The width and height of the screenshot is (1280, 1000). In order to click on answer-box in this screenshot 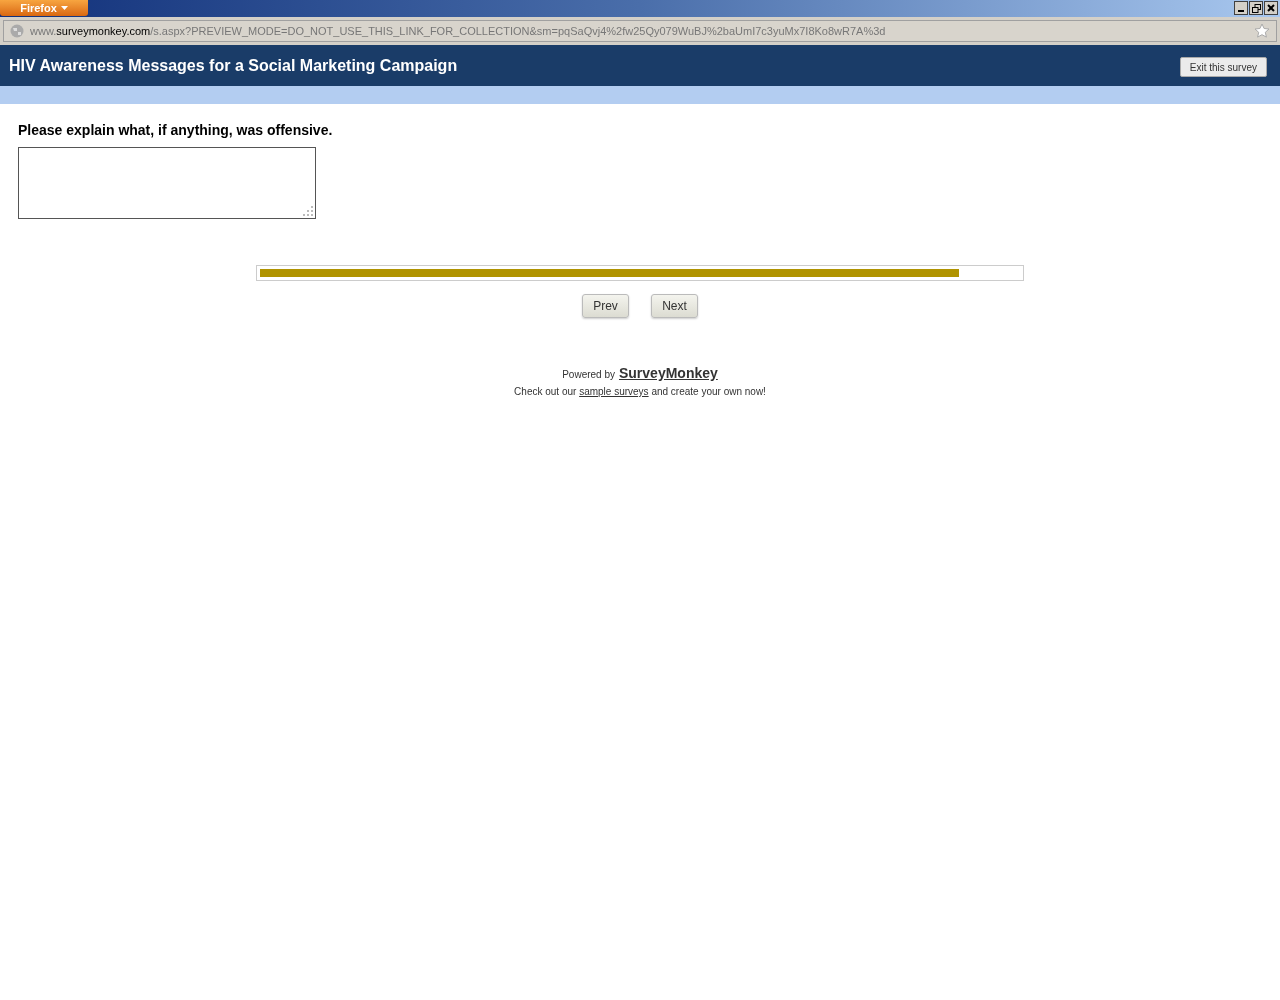, I will do `click(167, 183)`.